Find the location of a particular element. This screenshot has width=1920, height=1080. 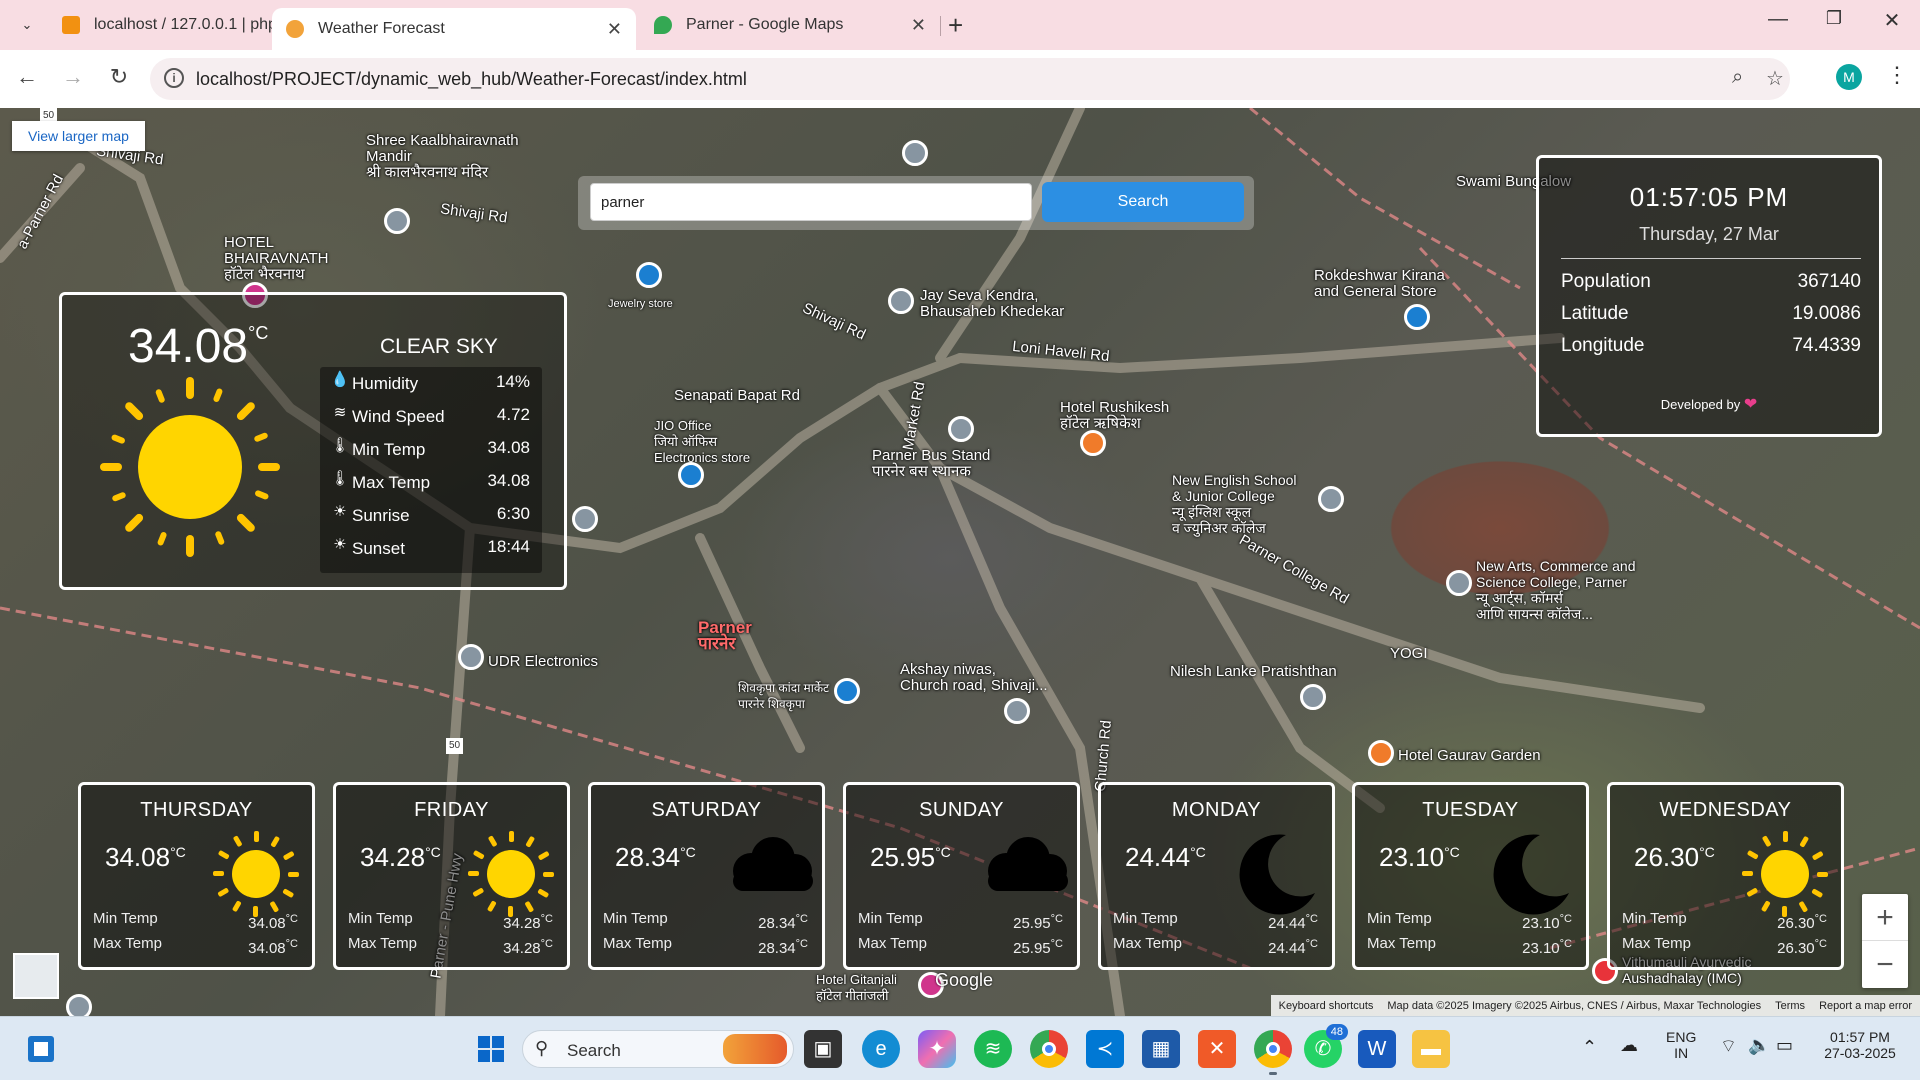

whatsapp-icon: ✆ 48 is located at coordinates (1326, 1046).